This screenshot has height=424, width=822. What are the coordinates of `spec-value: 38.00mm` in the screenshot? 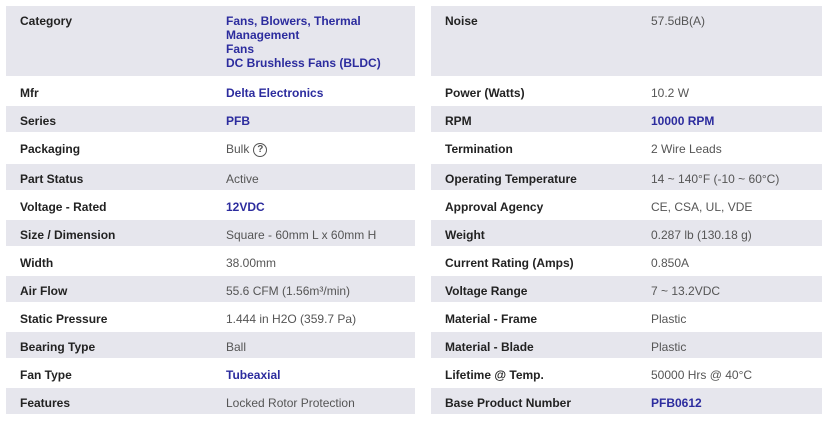 It's located at (313, 262).